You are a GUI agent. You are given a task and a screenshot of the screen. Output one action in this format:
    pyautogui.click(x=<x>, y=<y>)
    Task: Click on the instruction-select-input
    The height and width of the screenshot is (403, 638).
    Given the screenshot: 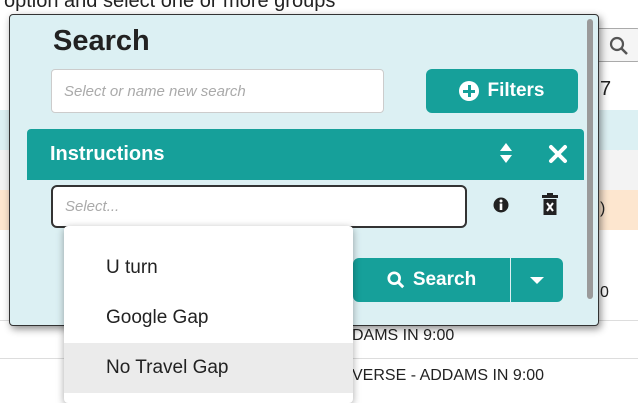 What is the action you would take?
    pyautogui.click(x=259, y=206)
    